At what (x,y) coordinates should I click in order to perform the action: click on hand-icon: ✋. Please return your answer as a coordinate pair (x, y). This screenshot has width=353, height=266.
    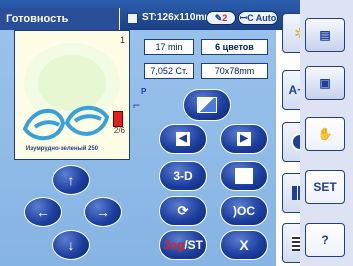
    Looking at the image, I should click on (325, 134).